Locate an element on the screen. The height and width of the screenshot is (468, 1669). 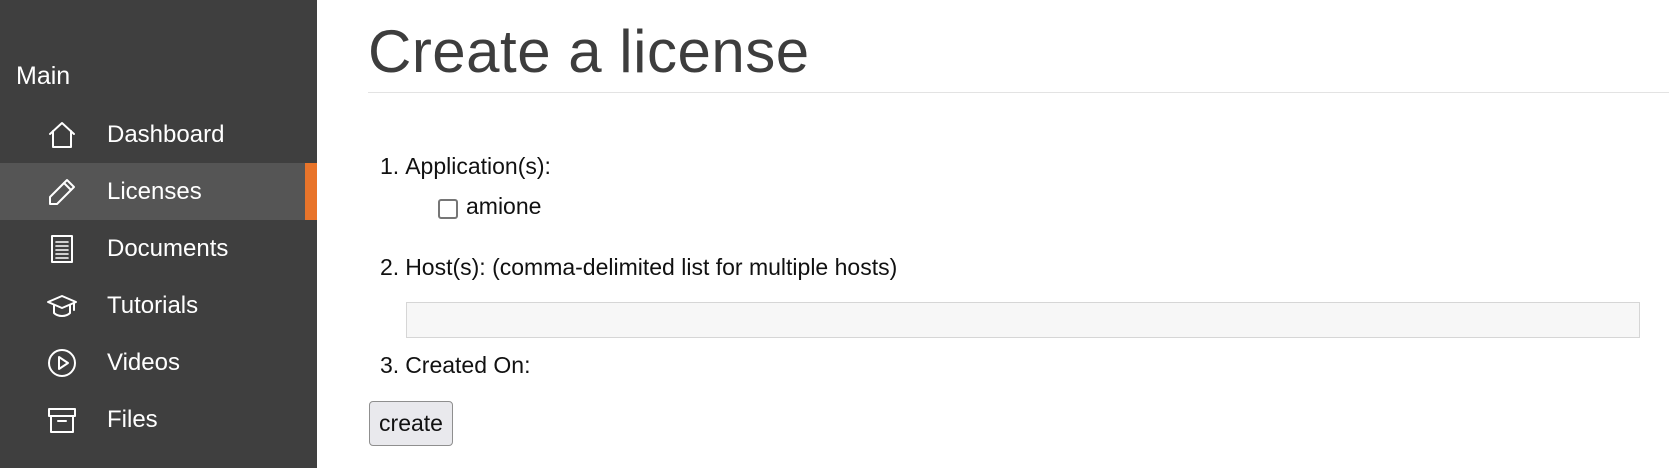
hosts-input is located at coordinates (1023, 320).